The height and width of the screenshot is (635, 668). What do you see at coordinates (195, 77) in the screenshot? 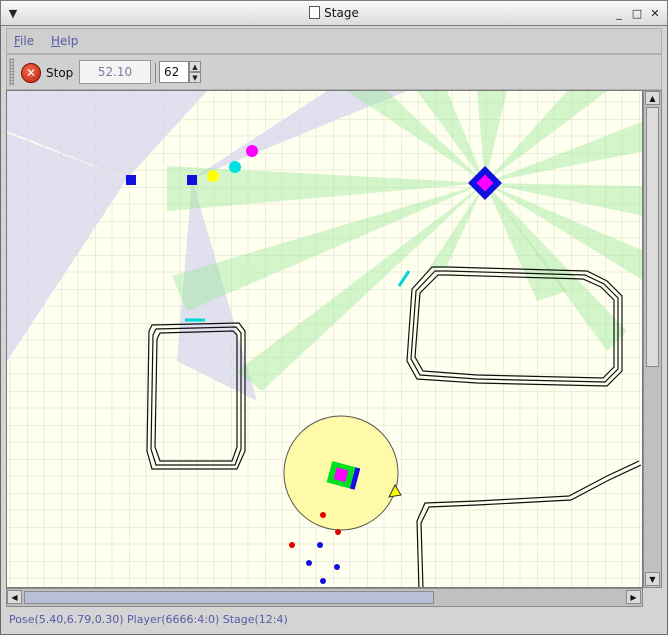
I see `spinner-down-button: ▼` at bounding box center [195, 77].